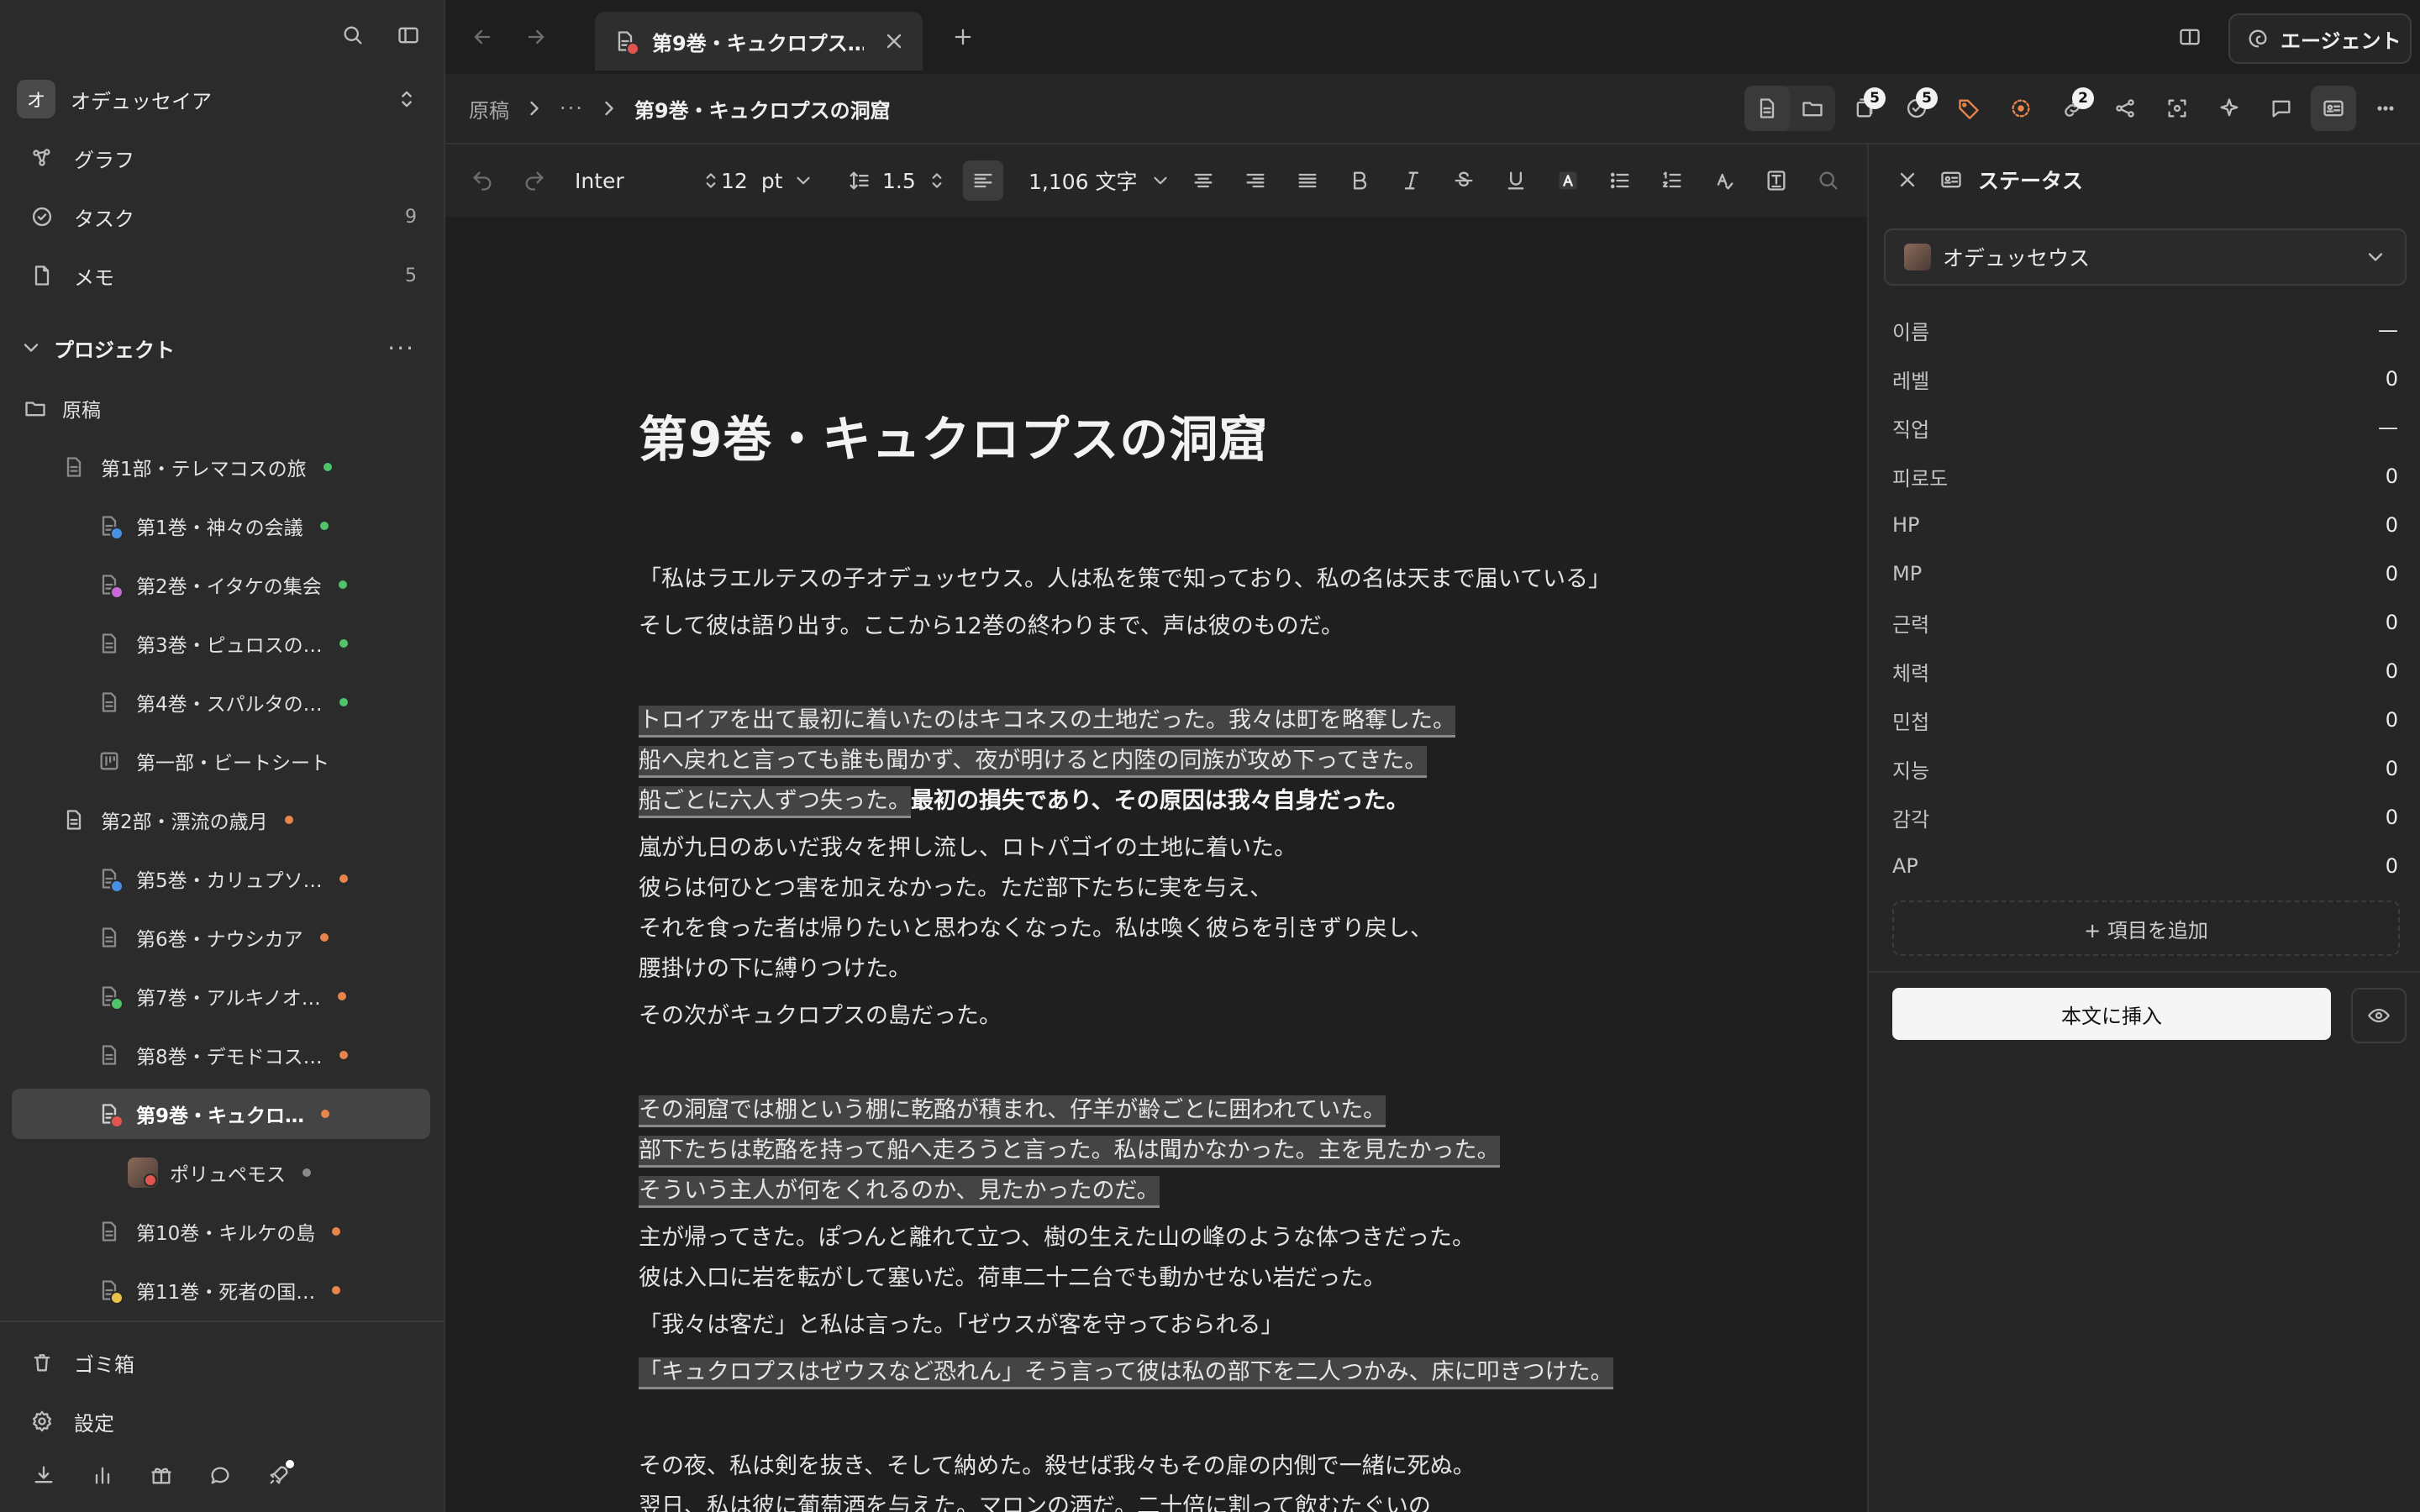 The width and height of the screenshot is (2420, 1512). What do you see at coordinates (956, 889) in the screenshot?
I see `paragraph-line: 彼らは何ひとつ害を加えなかった。ただ部下たちに実を与え、` at bounding box center [956, 889].